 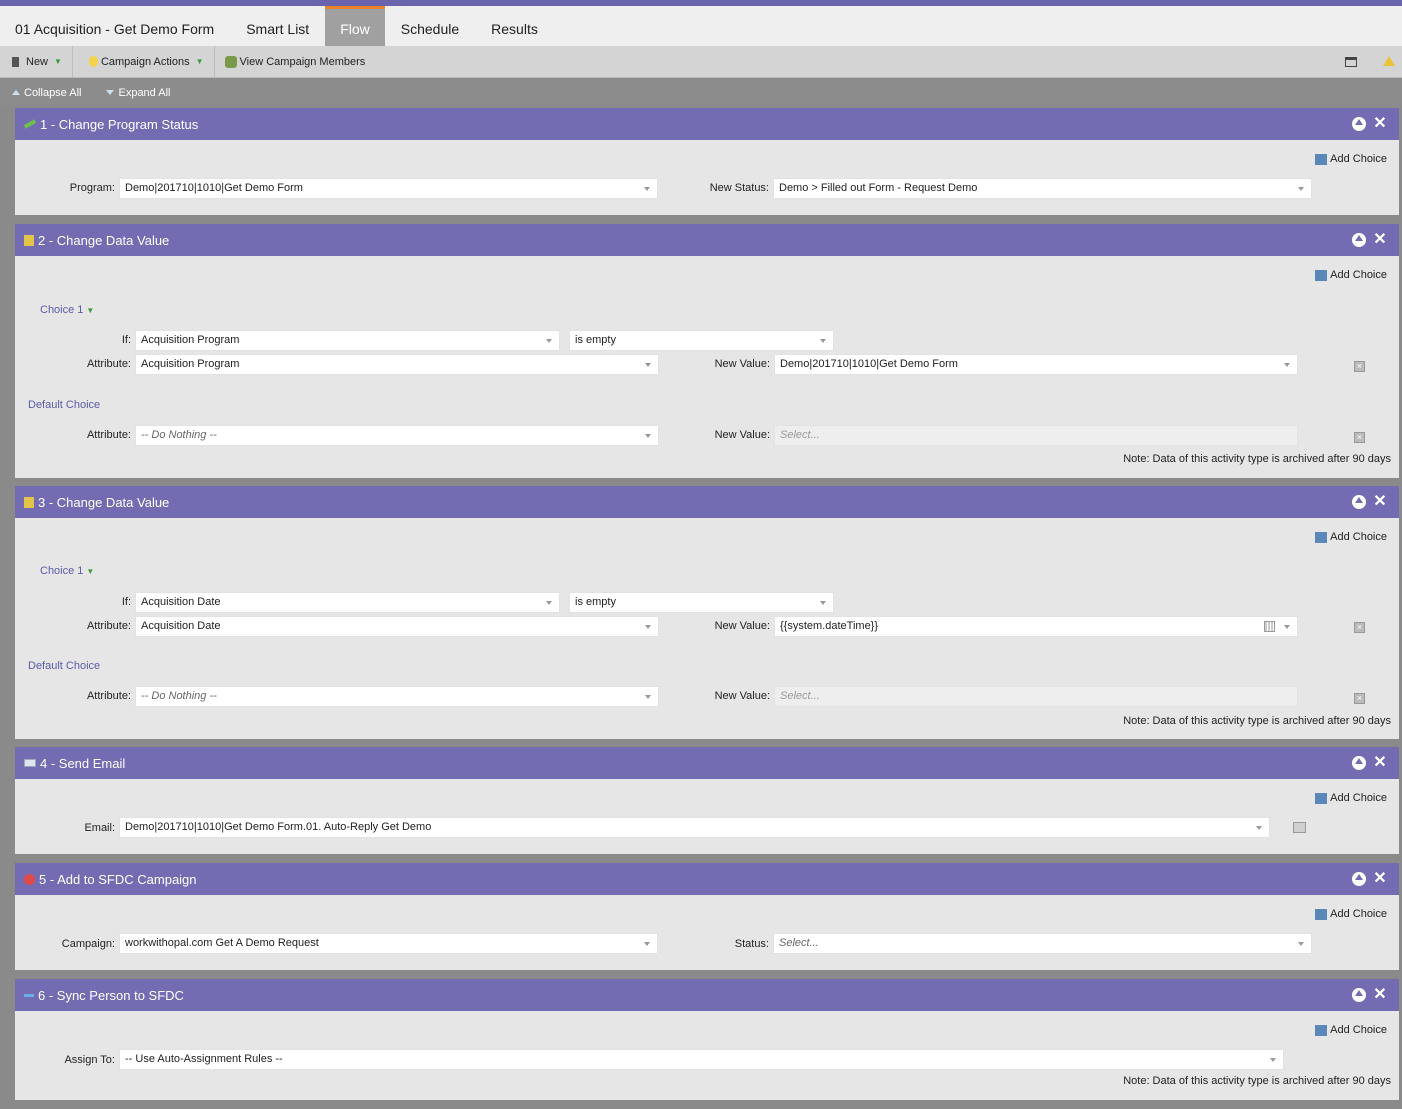 What do you see at coordinates (93, 61) in the screenshot?
I see `lightbulb-icon` at bounding box center [93, 61].